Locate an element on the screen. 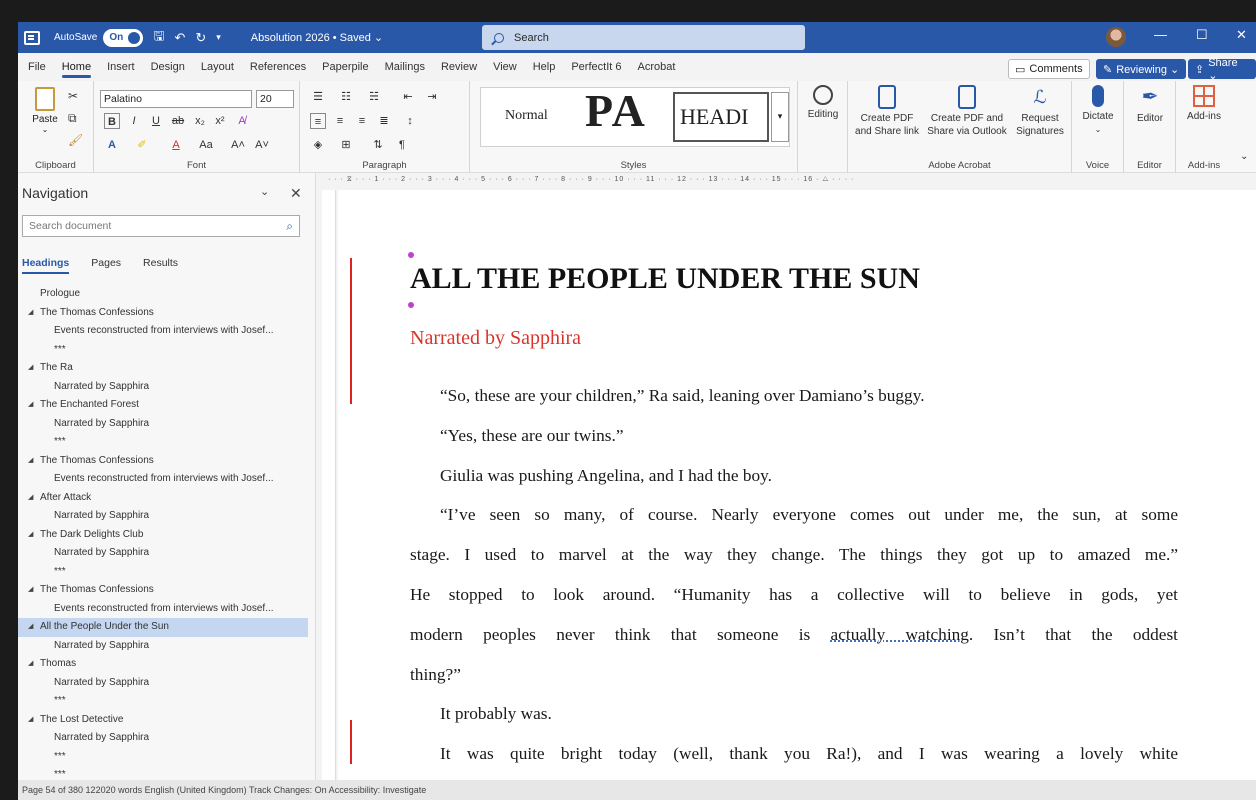 The image size is (1256, 800). reviewing-button: ✎ Reviewing ⌄ is located at coordinates (1141, 69).